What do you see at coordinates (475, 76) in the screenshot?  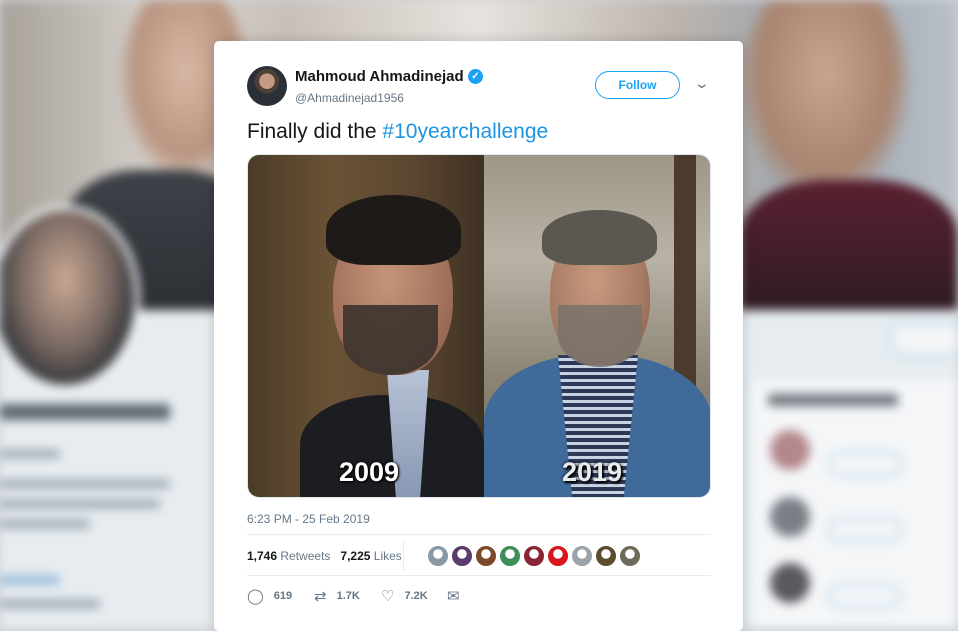 I see `verified-badge-icon: ✓` at bounding box center [475, 76].